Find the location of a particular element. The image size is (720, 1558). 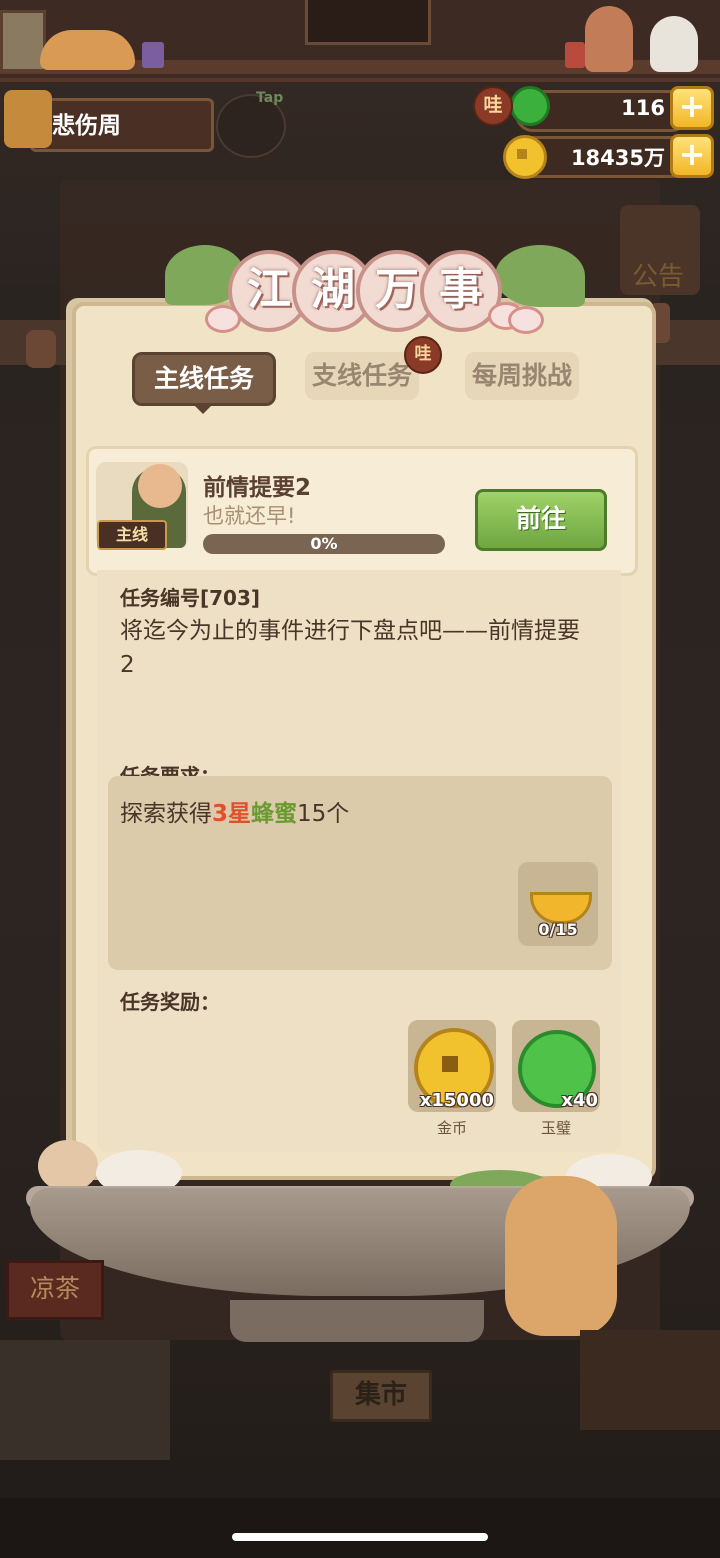

tab-side-quest: 支线任务 is located at coordinates (362, 376).